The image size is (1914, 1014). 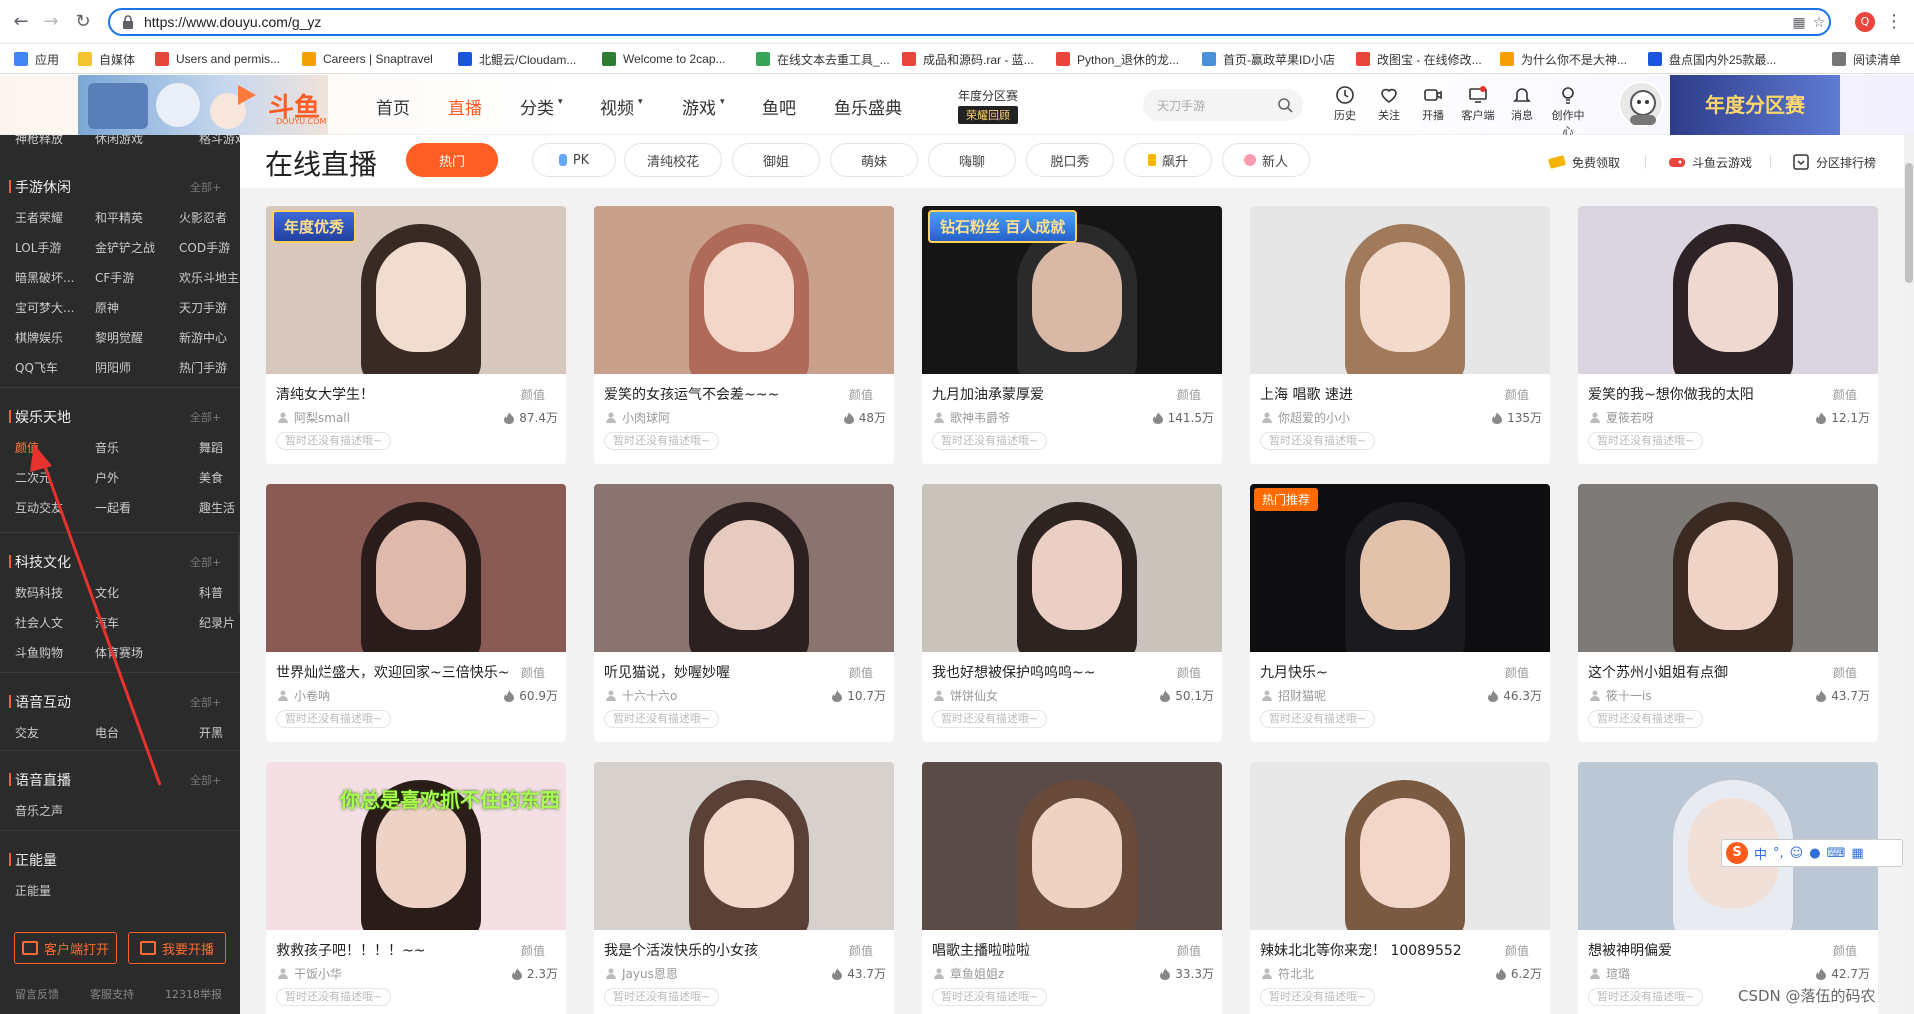 I want to click on report-link: 12318举报, so click(x=193, y=994).